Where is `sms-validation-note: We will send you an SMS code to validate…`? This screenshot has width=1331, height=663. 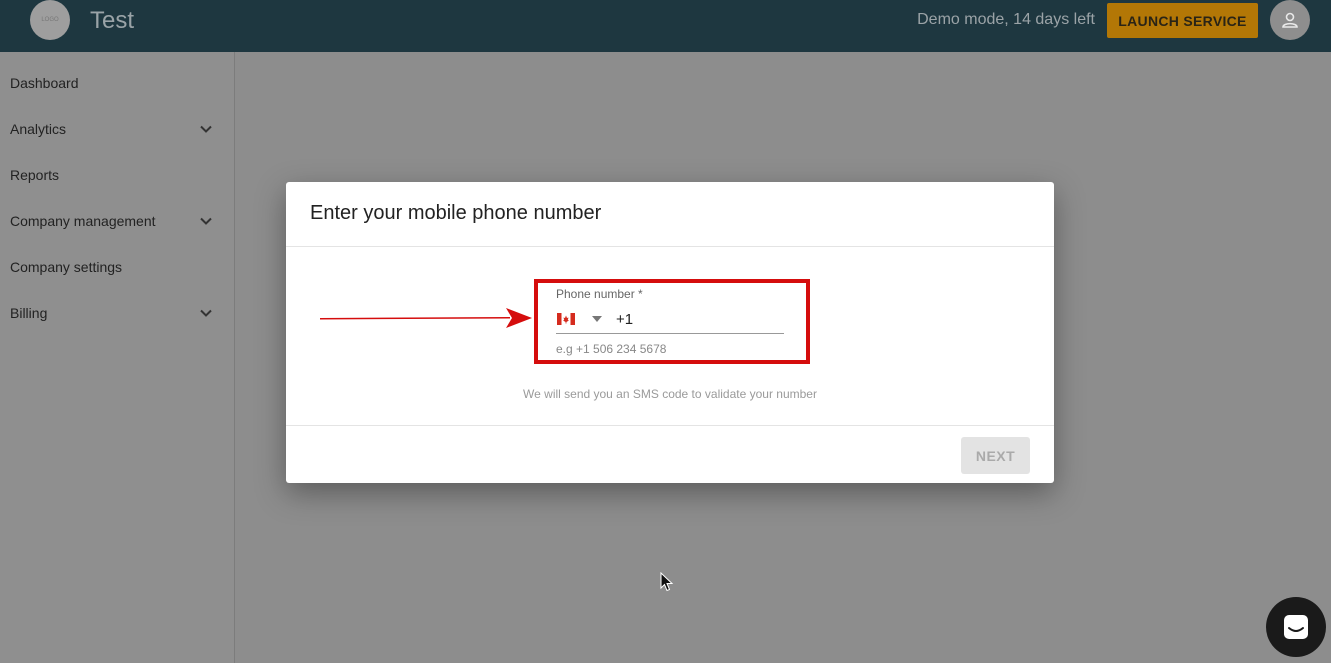
sms-validation-note: We will send you an SMS code to validate… is located at coordinates (670, 394).